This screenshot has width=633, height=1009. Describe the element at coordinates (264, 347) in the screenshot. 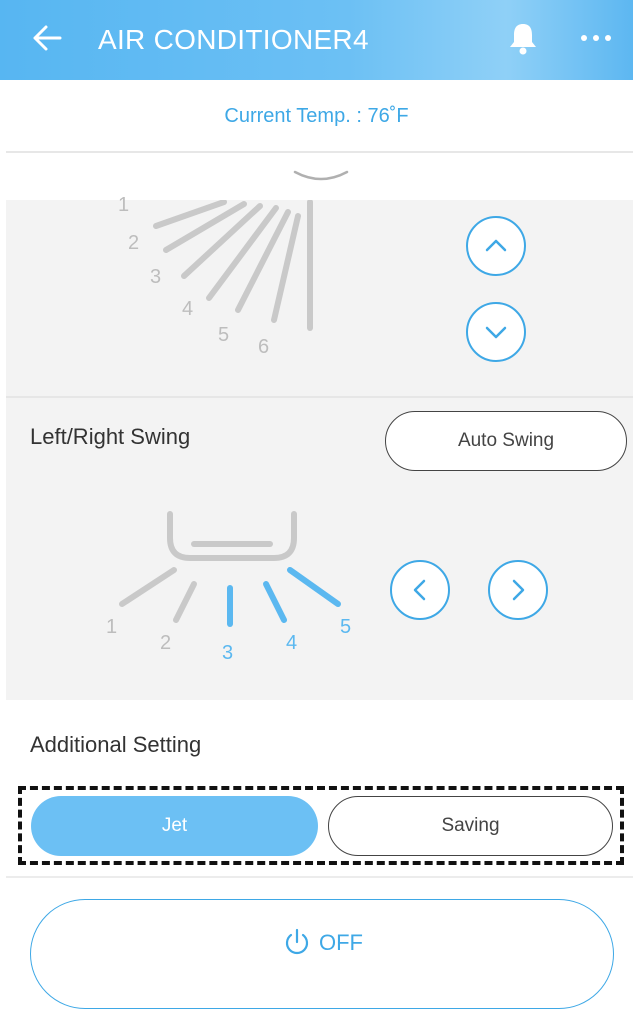

I see `swing-label-6: 6` at that location.